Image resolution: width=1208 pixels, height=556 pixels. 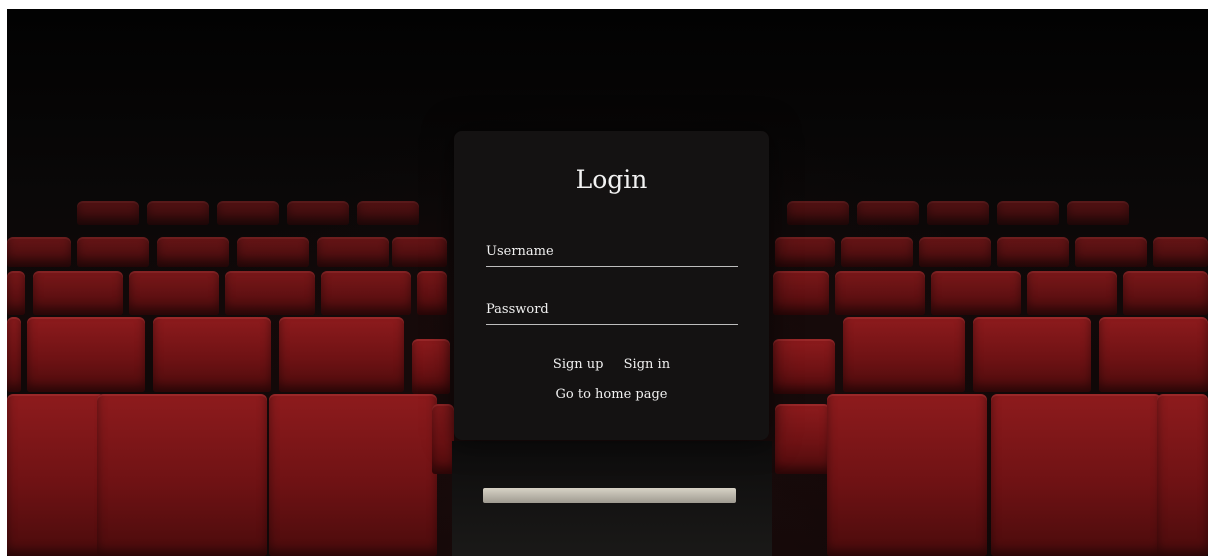 What do you see at coordinates (611, 285) in the screenshot?
I see `login-card: Login Sign up Sign in Go to home page` at bounding box center [611, 285].